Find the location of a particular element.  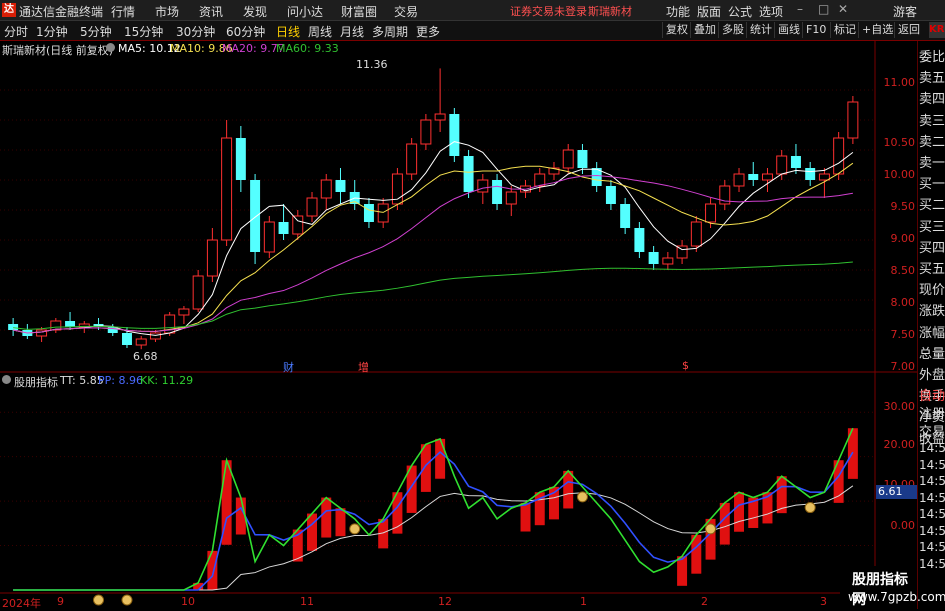

period-tab-monthly: 月线 is located at coordinates (352, 31).